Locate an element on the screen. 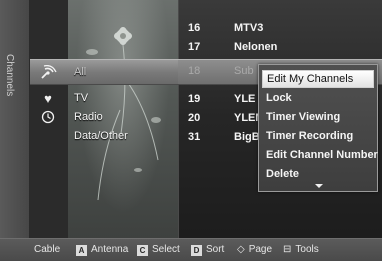  page-button: ◇ Page is located at coordinates (254, 249).